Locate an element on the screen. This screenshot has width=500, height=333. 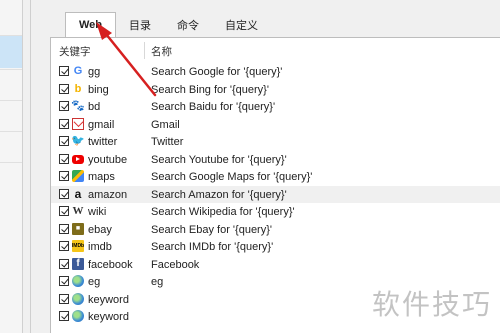
arrow-shaft is located at coordinates (130, 64).